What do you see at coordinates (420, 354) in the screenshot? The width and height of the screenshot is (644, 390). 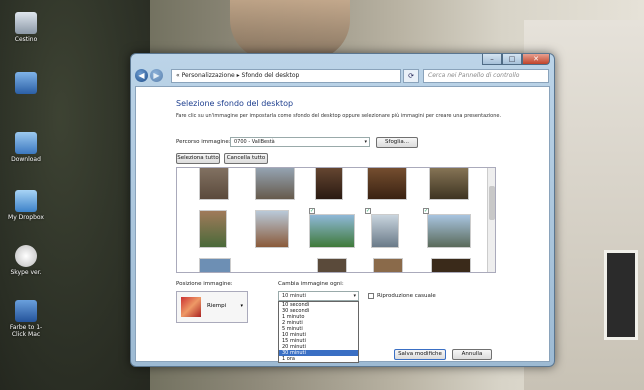 I see `save-button: Salva modifiche` at bounding box center [420, 354].